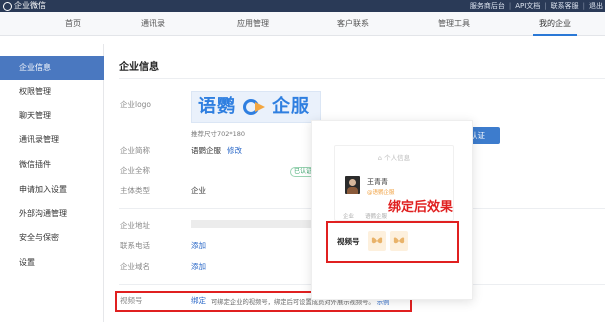  What do you see at coordinates (136, 104) in the screenshot?
I see `logo-label: 企业logo` at bounding box center [136, 104].